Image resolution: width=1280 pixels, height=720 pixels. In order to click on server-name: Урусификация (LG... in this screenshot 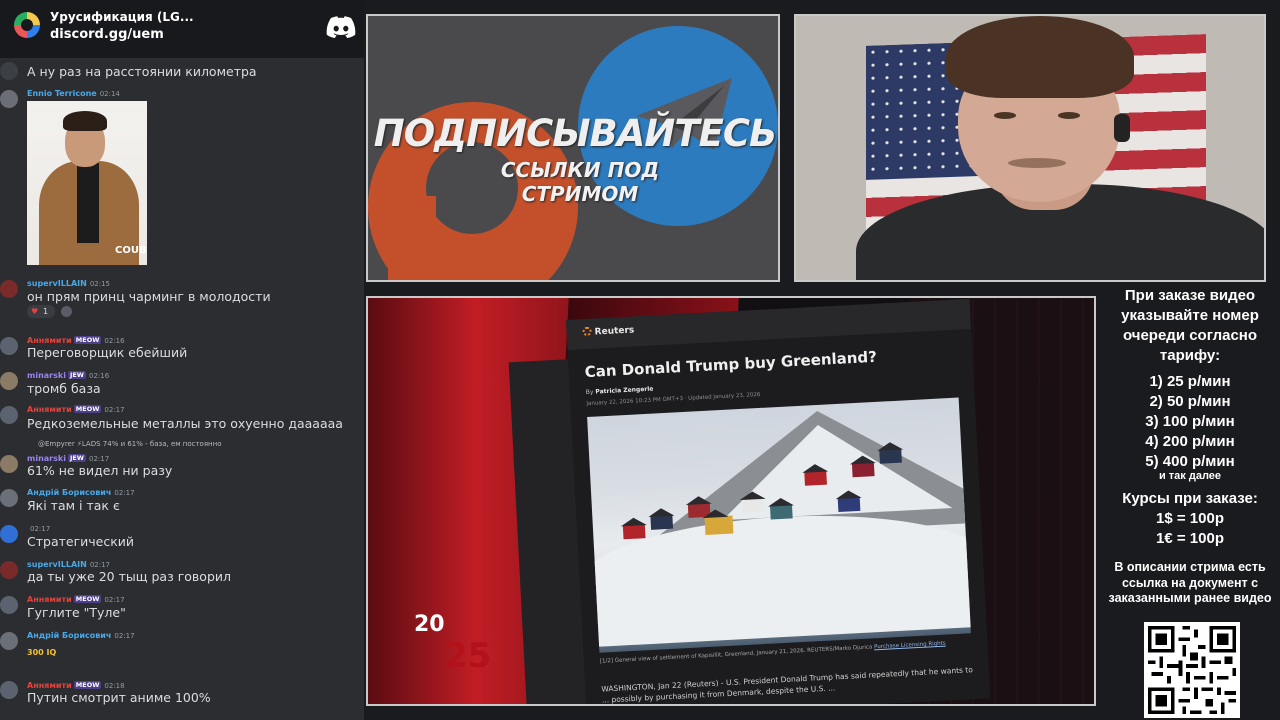, I will do `click(122, 17)`.